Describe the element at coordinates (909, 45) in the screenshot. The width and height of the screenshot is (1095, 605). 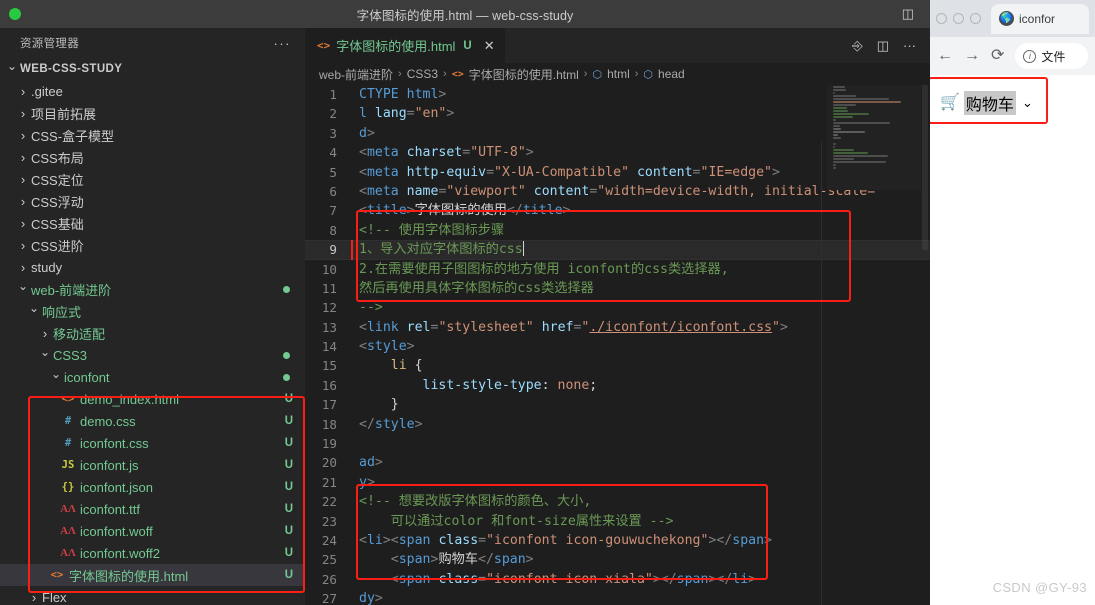
I see `more-actions-icon: ···` at that location.